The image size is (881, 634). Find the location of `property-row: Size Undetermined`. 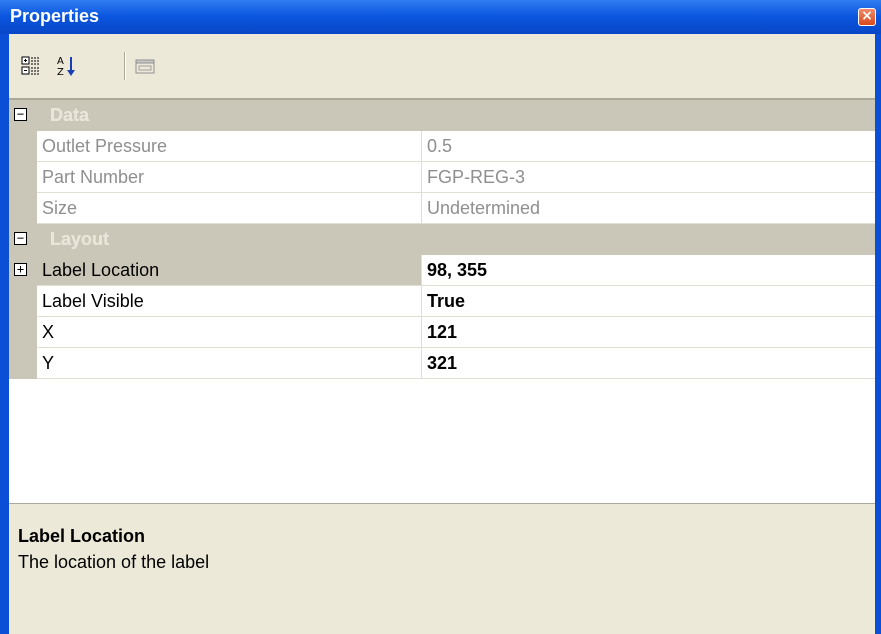

property-row: Size Undetermined is located at coordinates (442, 208).